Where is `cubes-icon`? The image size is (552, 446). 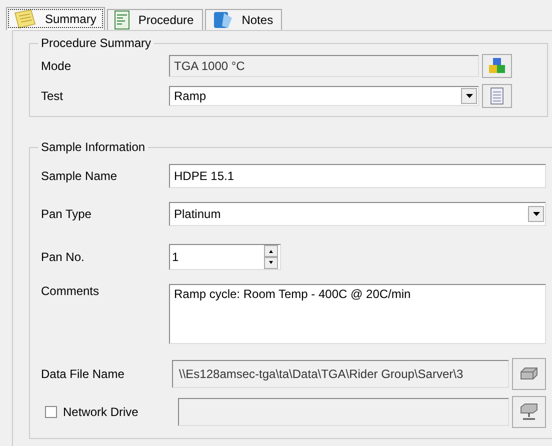 cubes-icon is located at coordinates (497, 66).